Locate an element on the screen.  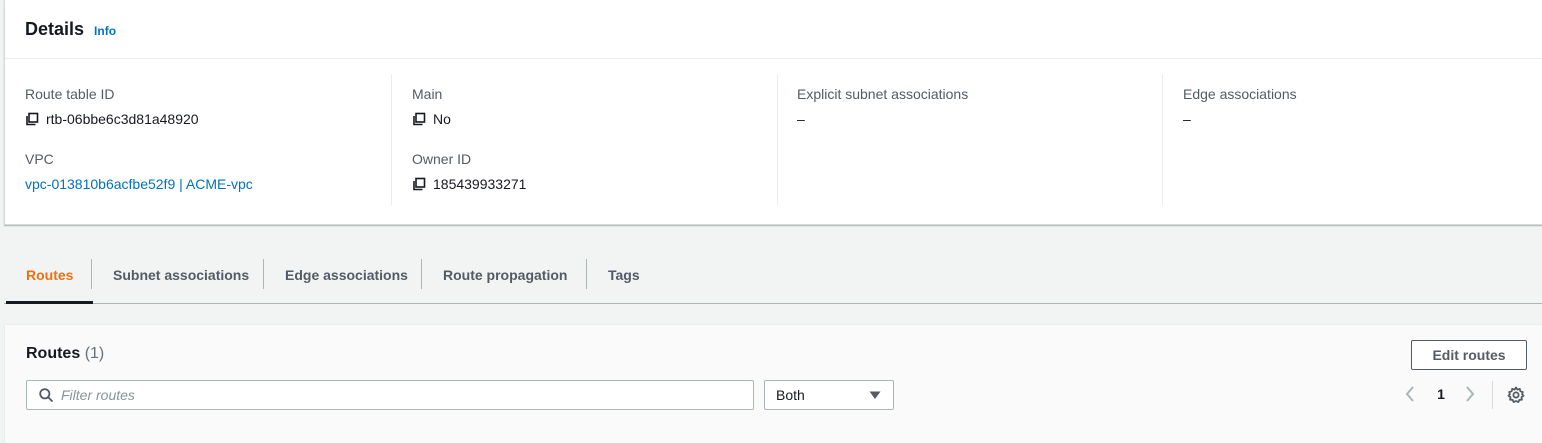
routes-title: Routes is located at coordinates (53, 353).